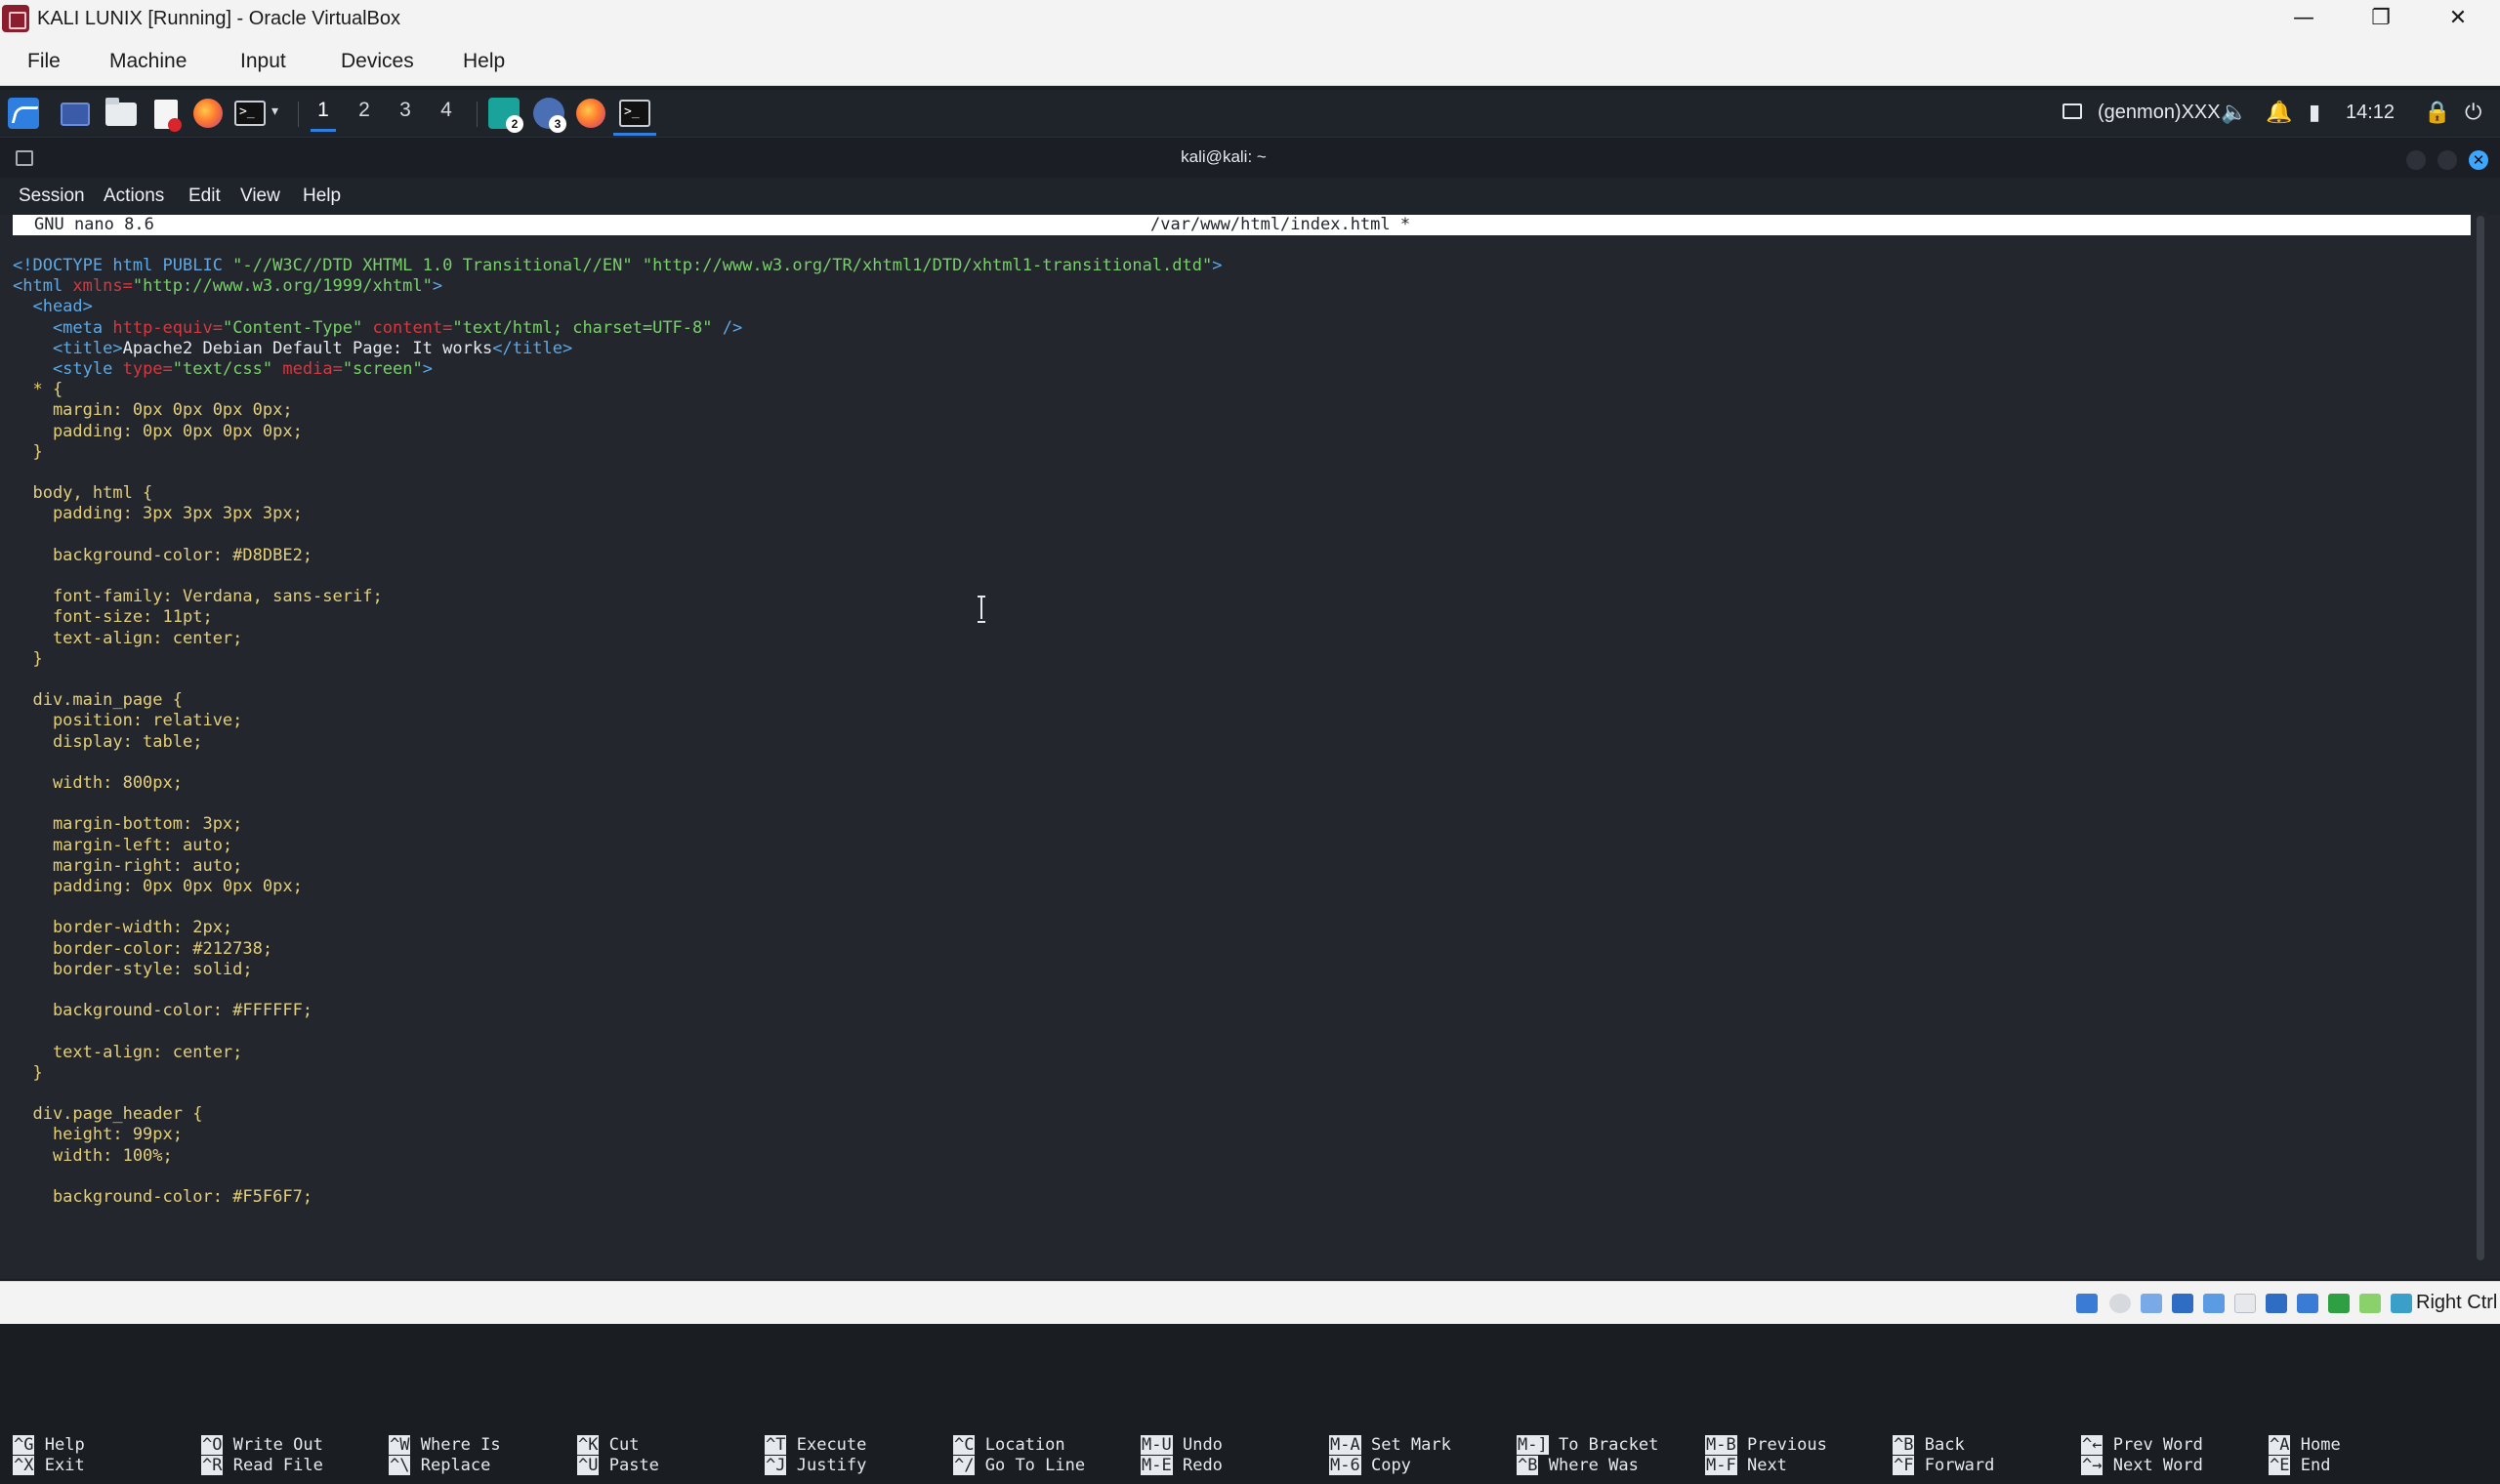 The height and width of the screenshot is (1484, 2500). Describe the element at coordinates (635, 134) in the screenshot. I see `active-task-indicator` at that location.